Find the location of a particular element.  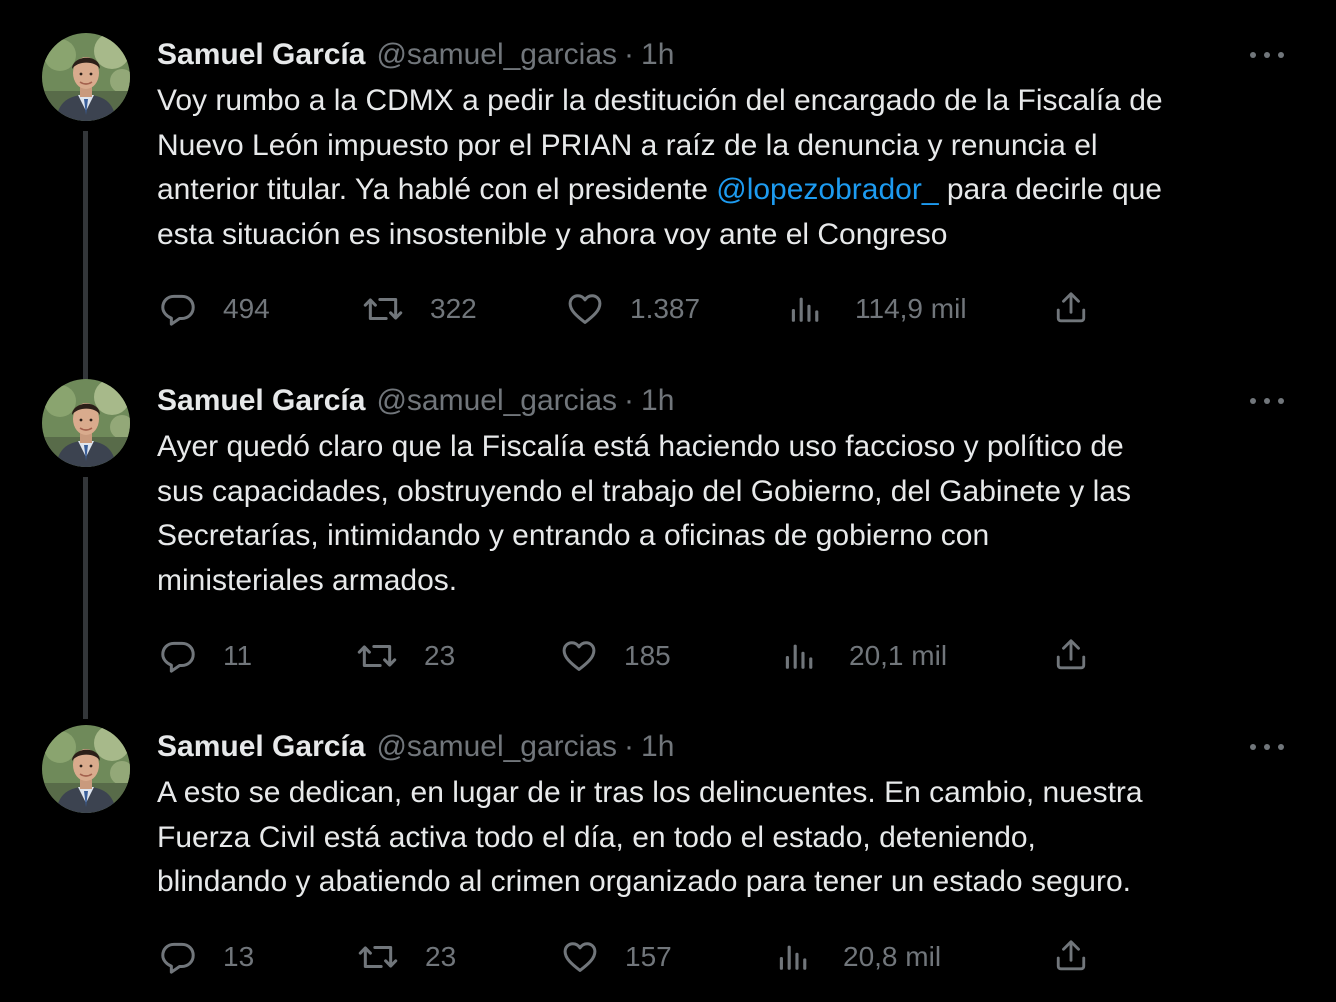

views-button: 20,1 mil is located at coordinates (865, 656).